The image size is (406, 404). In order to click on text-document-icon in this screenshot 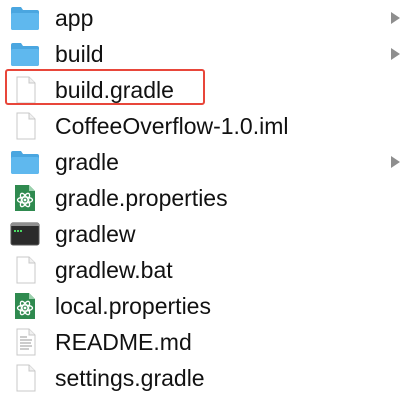, I will do `click(25, 342)`.